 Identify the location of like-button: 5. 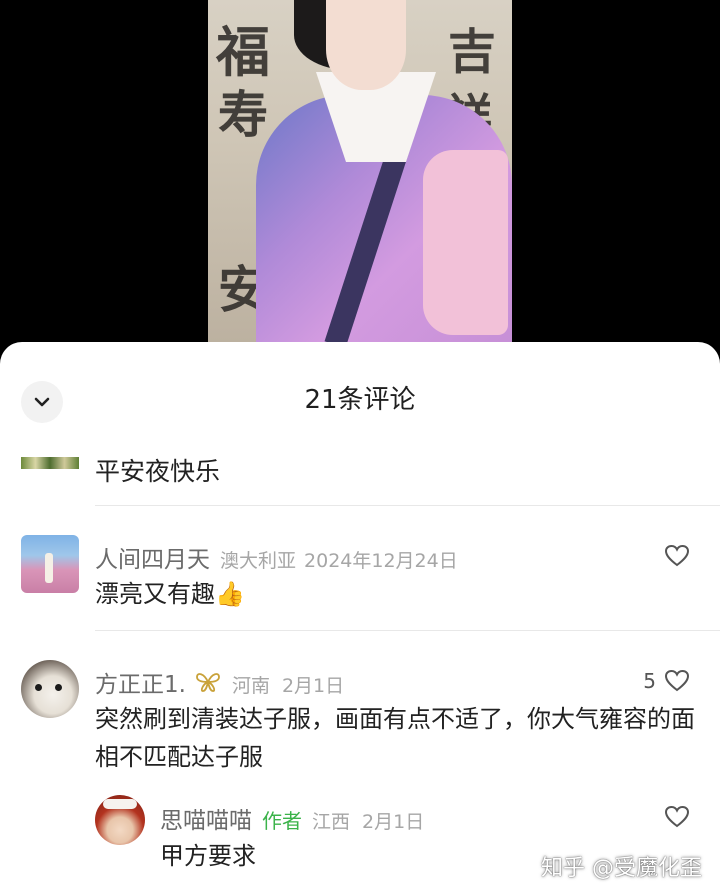
(666, 681).